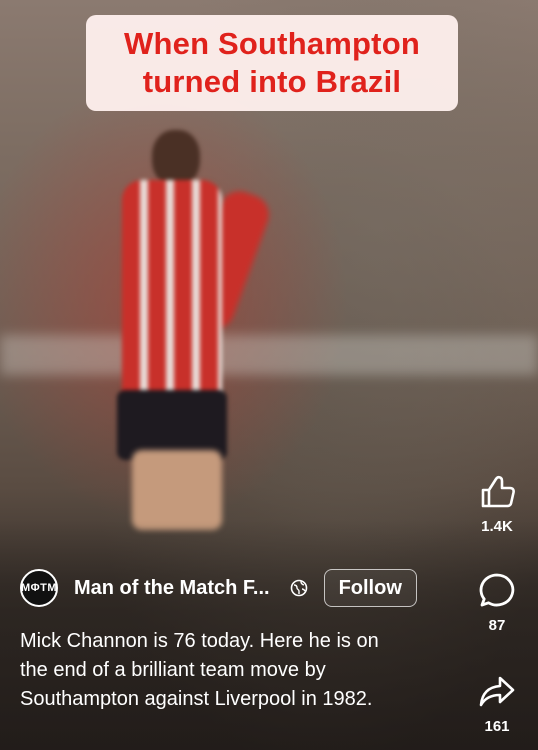  I want to click on comment-button: 87, so click(497, 602).